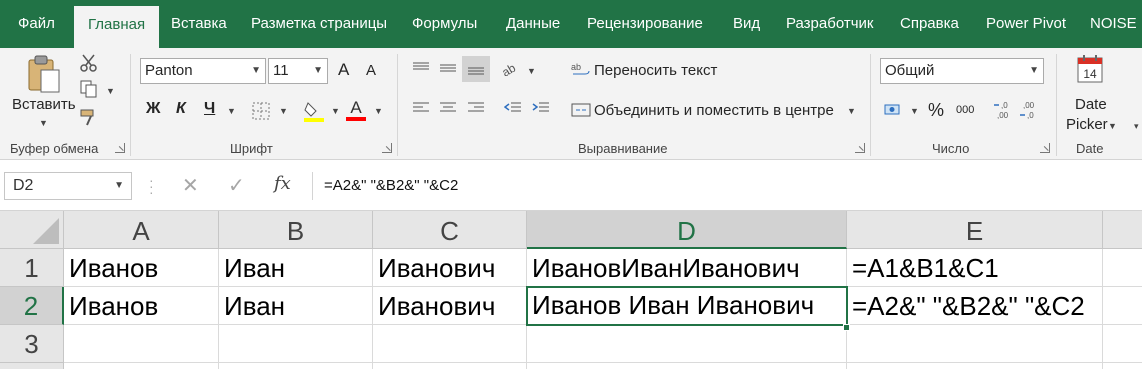 This screenshot has height=369, width=1142. Describe the element at coordinates (726, 186) in the screenshot. I see `formula-input: =A2&" "&B2&" "&C2` at that location.